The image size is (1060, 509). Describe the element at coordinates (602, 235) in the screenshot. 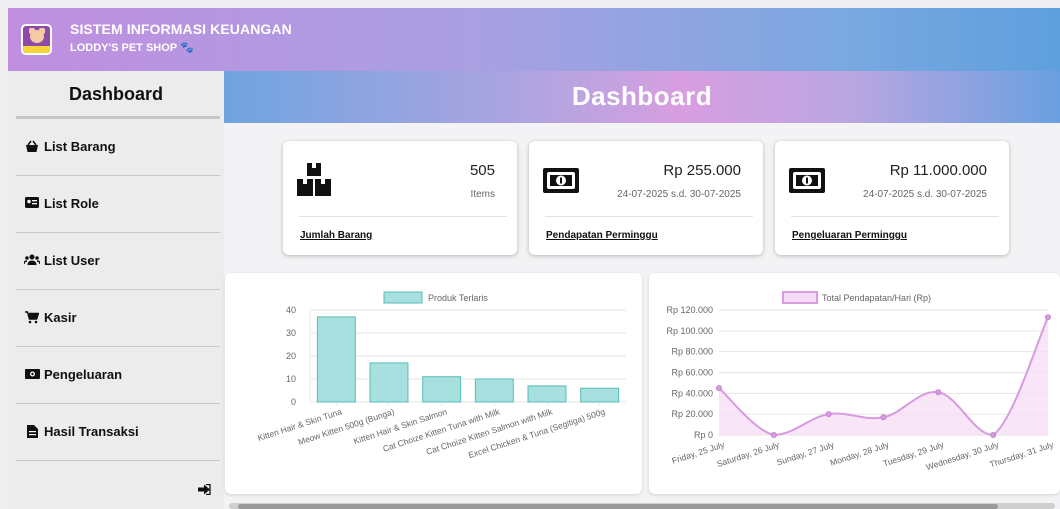

I see `pendapatan-perminggu-link: Pendapatan Perminggu` at that location.